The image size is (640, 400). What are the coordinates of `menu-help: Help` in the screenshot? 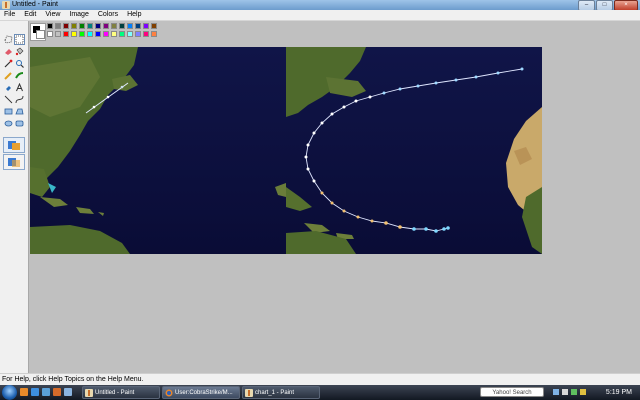 It's located at (134, 15).